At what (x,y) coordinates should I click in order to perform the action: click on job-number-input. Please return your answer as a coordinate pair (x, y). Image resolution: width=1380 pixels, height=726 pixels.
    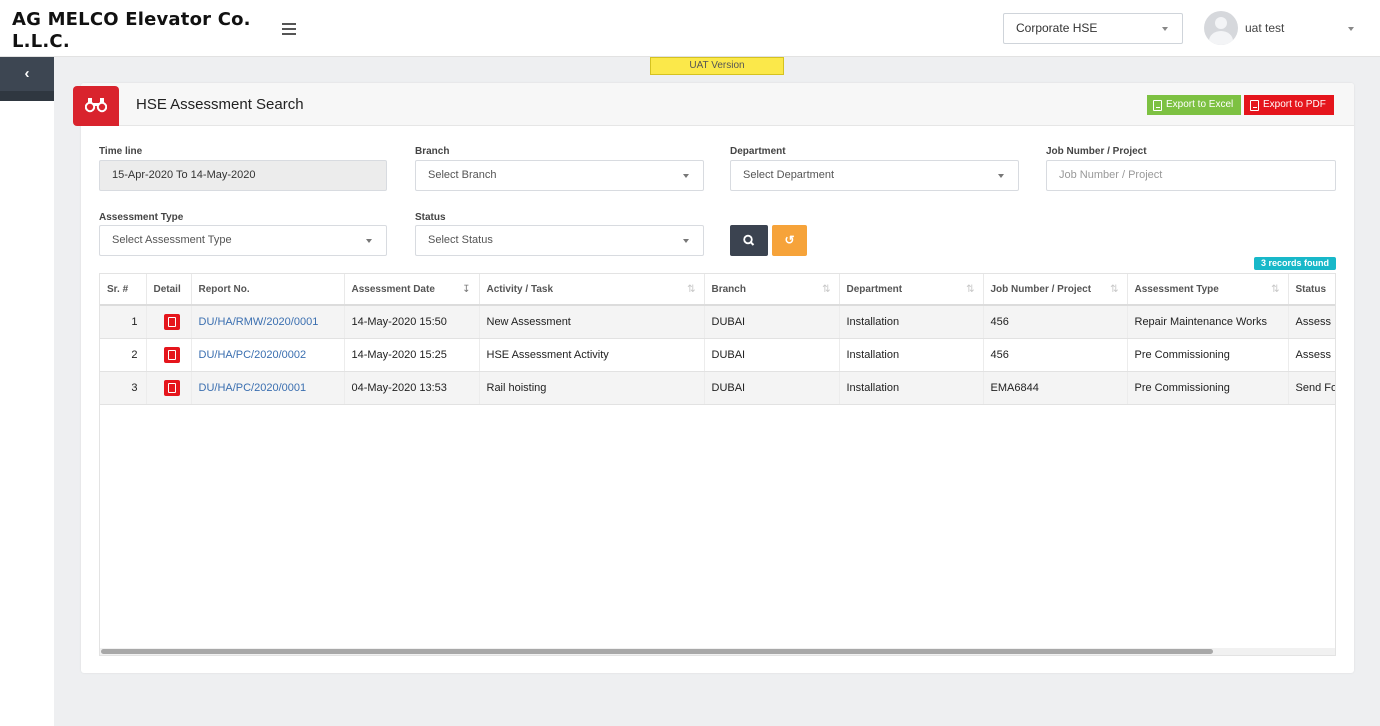
    Looking at the image, I should click on (1194, 175).